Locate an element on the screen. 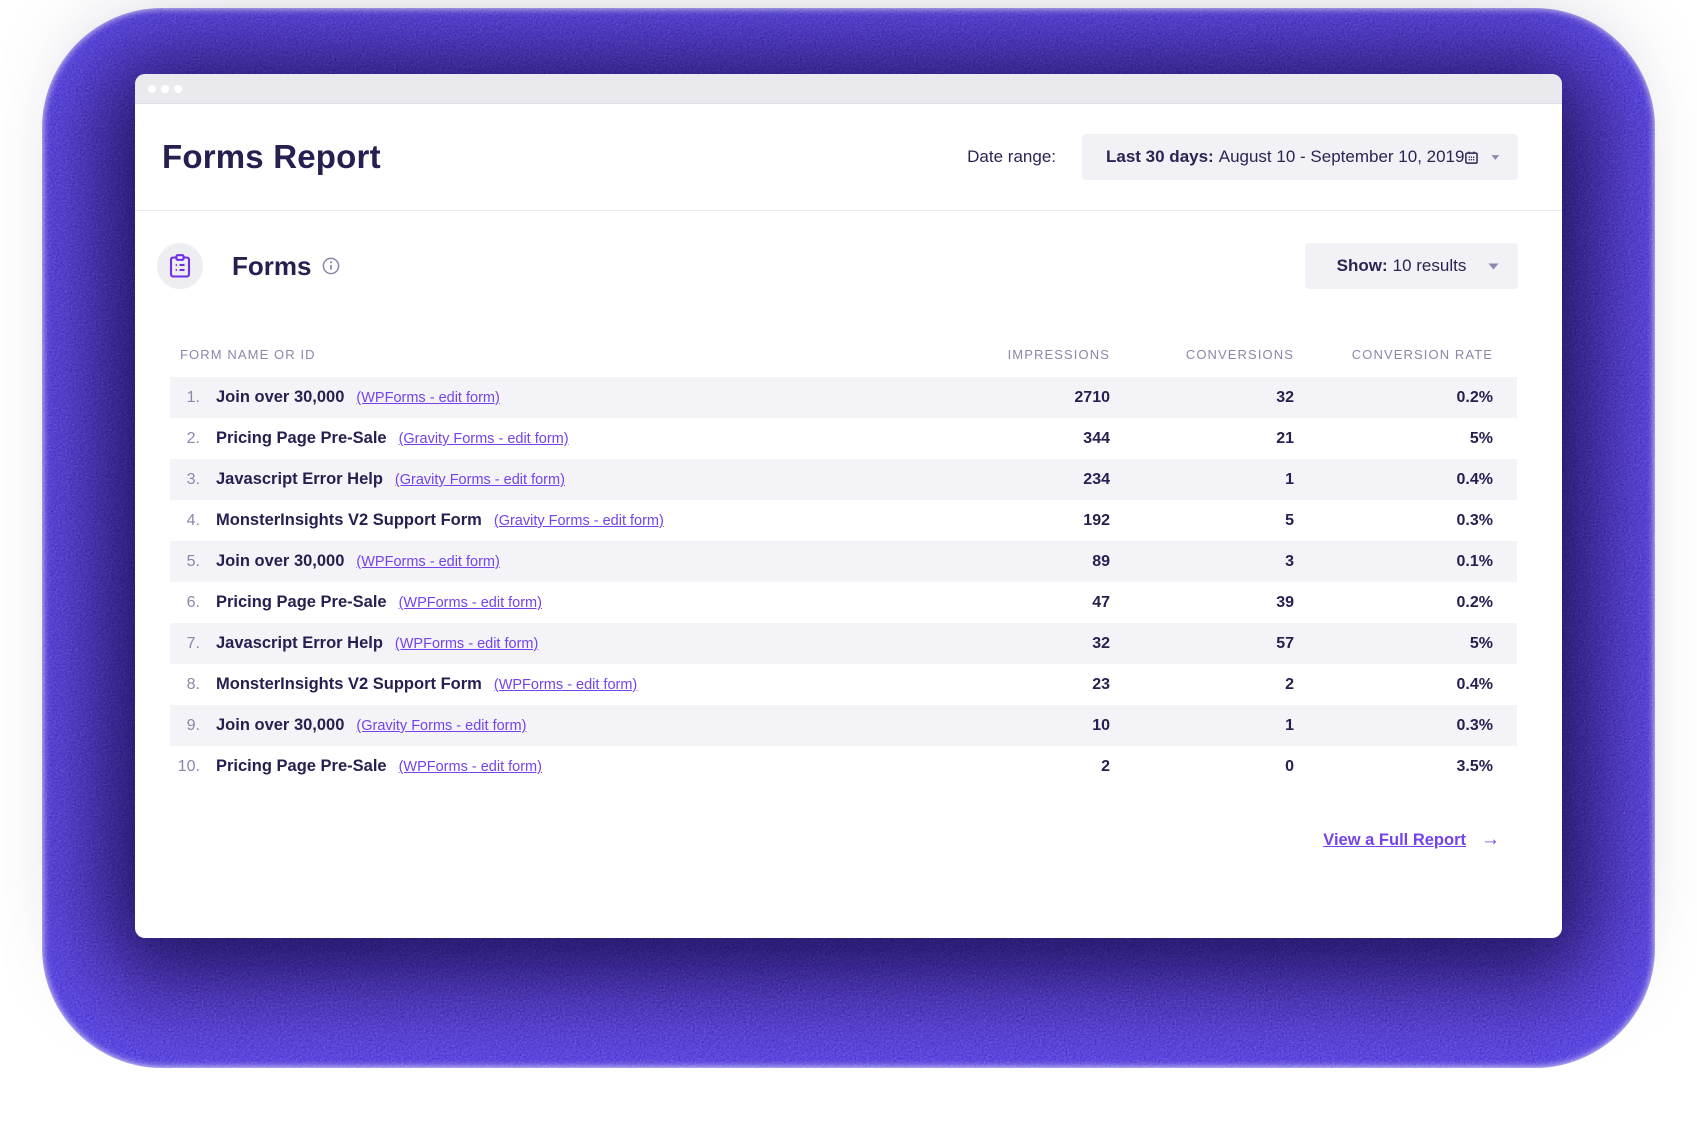  impressions-value: 23 is located at coordinates (1101, 684).